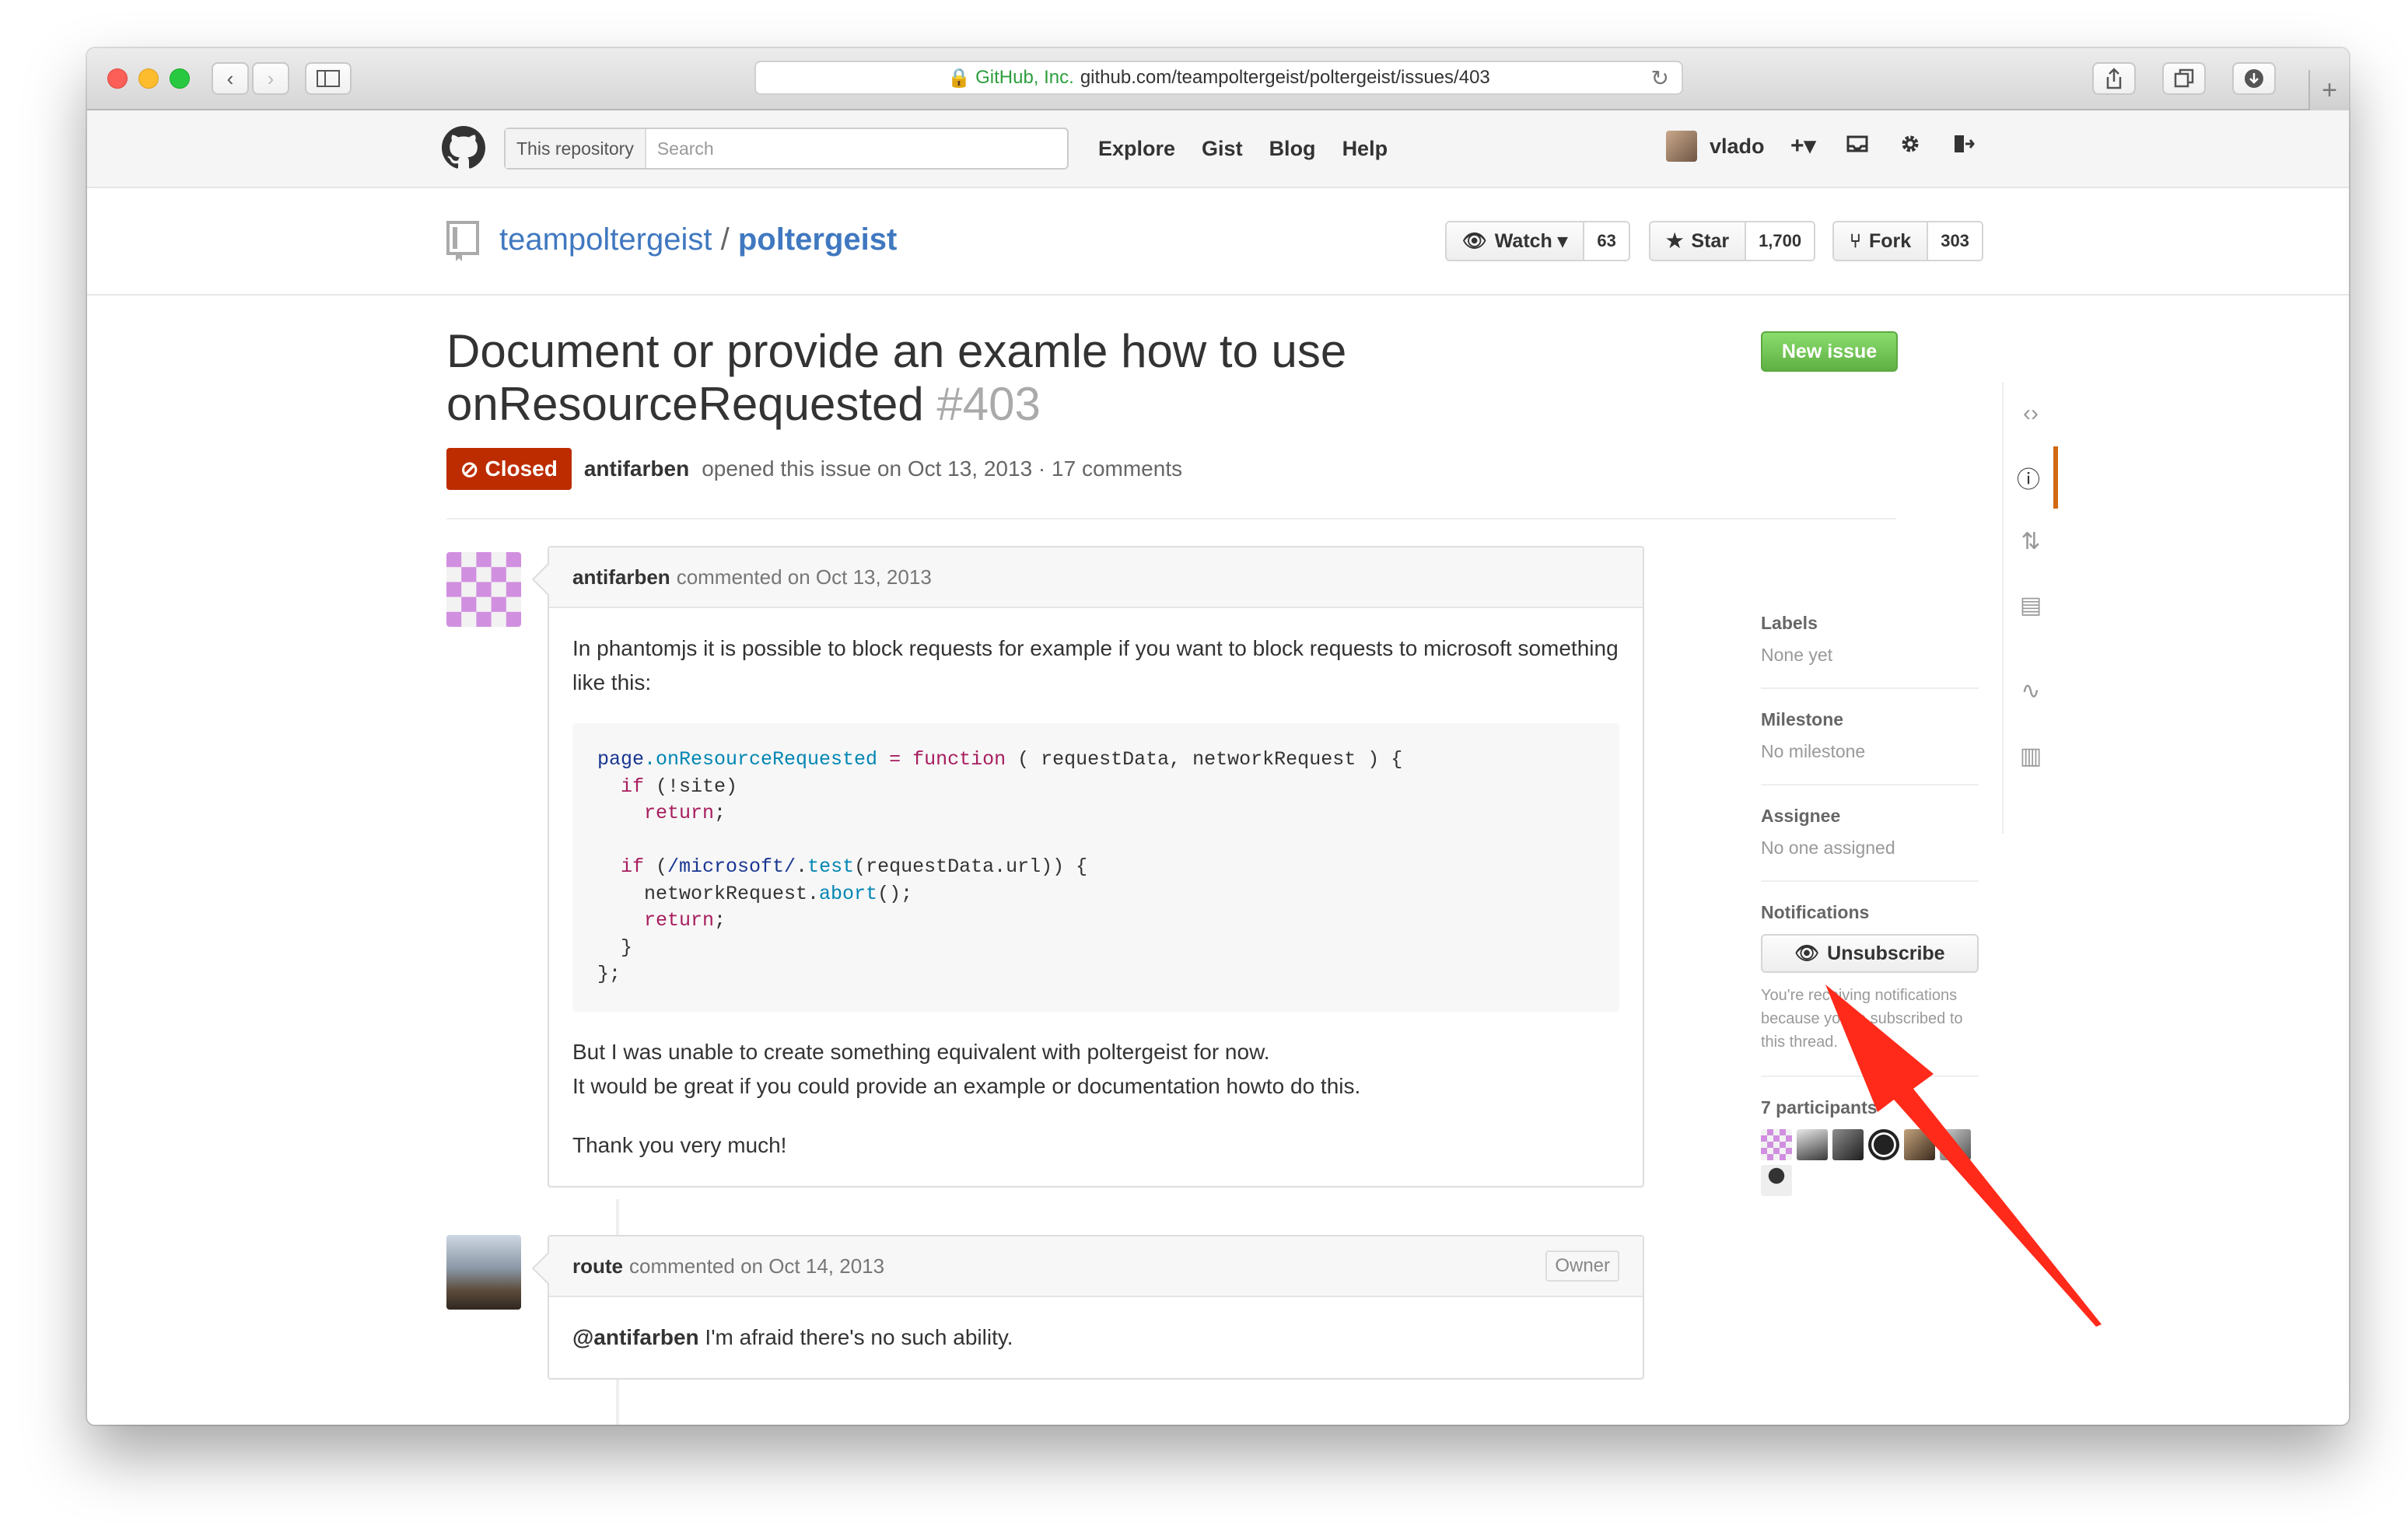  Describe the element at coordinates (2184, 78) in the screenshot. I see `tabs-overview-button` at that location.